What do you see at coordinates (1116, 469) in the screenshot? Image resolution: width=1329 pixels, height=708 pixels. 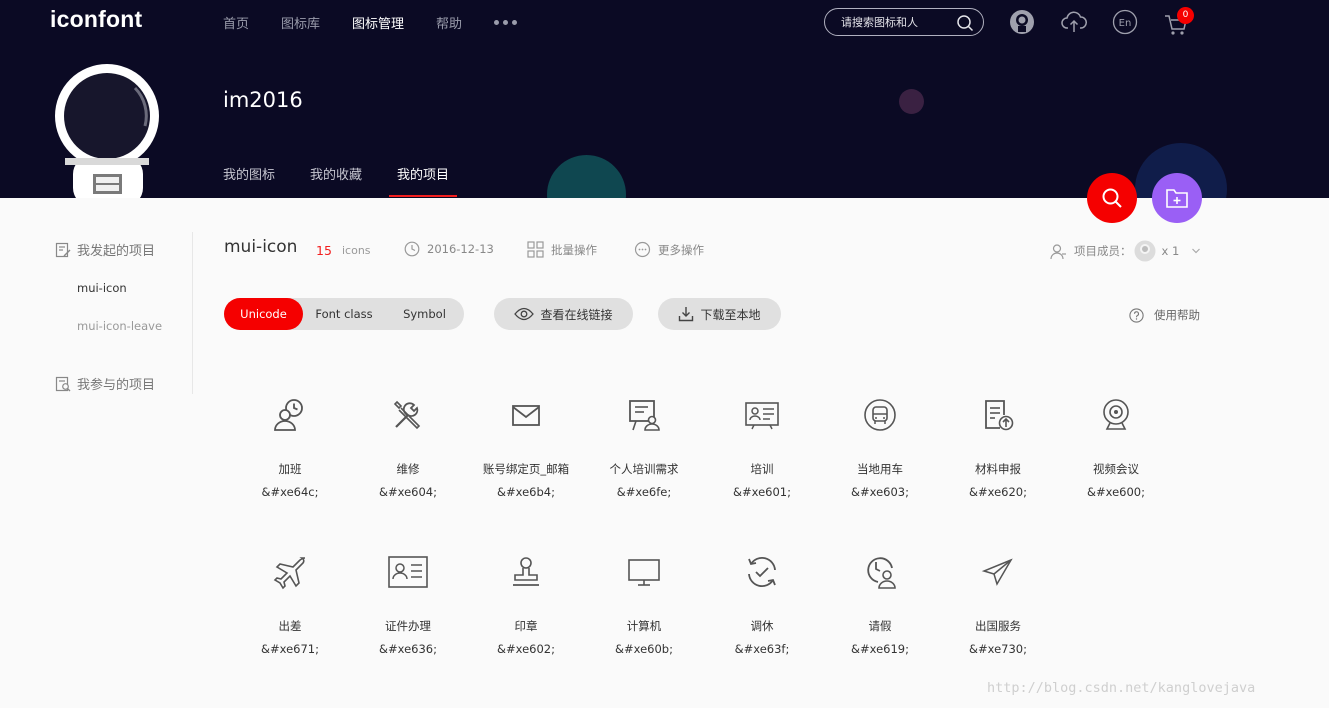 I see `icon-name: 视频会议` at bounding box center [1116, 469].